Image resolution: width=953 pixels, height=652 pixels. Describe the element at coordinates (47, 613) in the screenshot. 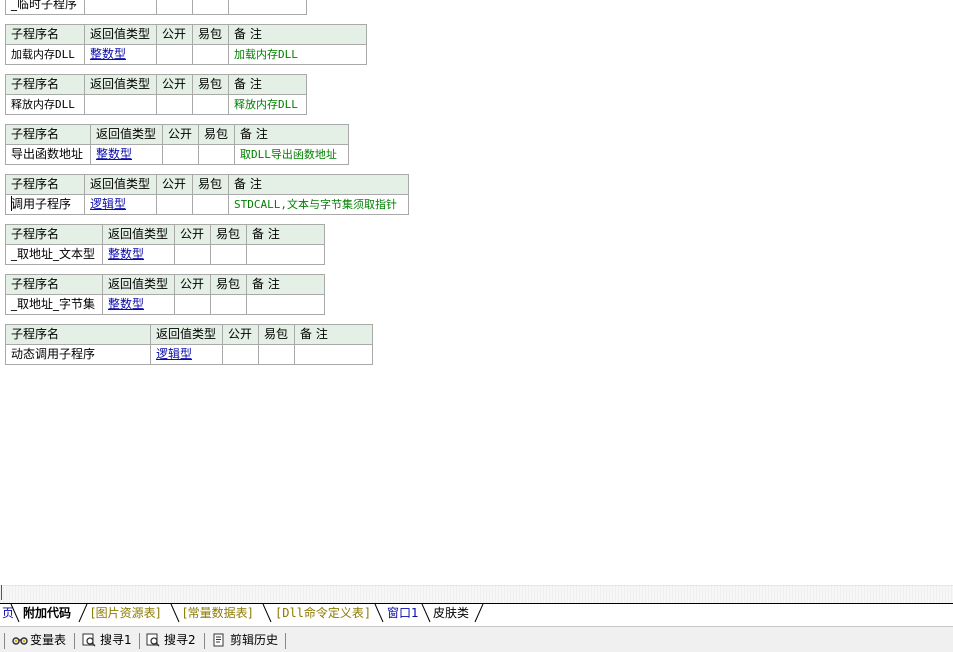

I see `tab-additional-code: 附加代码` at that location.